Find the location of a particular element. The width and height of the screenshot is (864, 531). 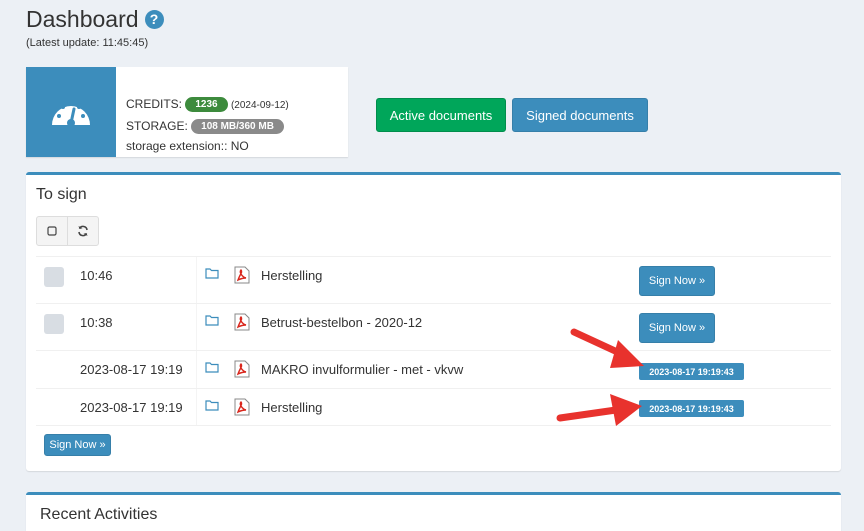

storage-badge: 108 MB/360 MB is located at coordinates (237, 127).